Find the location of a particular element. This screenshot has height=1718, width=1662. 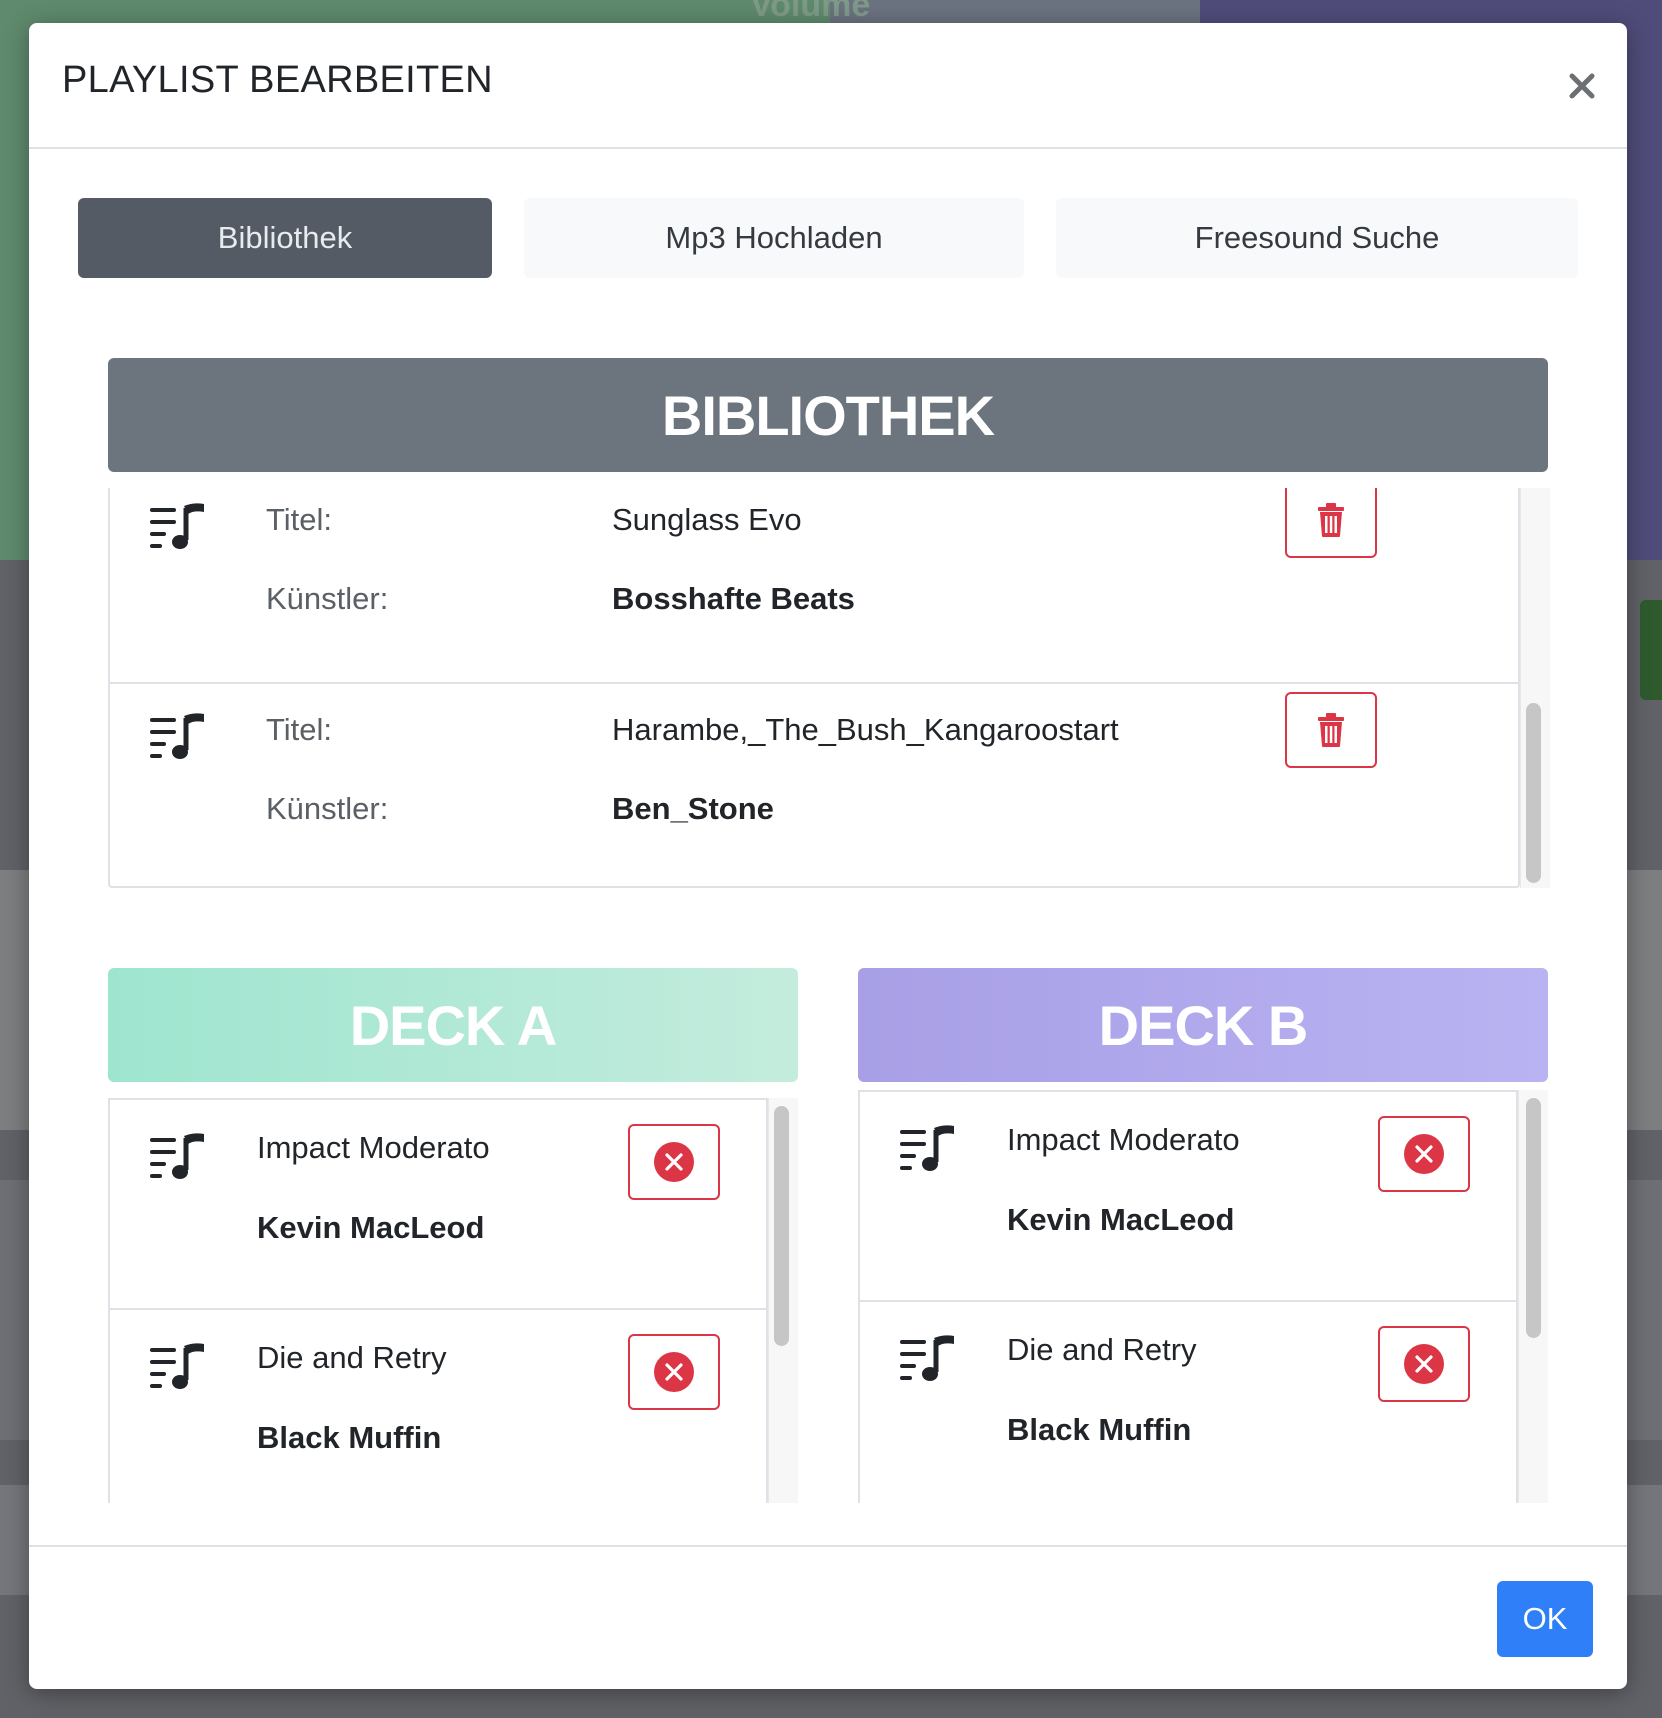

track-artist: Bosshafte Beats is located at coordinates (733, 598).